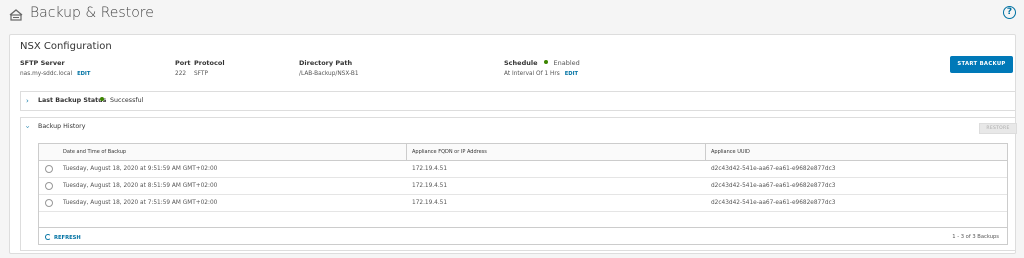  What do you see at coordinates (512, 14) in the screenshot?
I see `page-header: Backup & Restore ?` at bounding box center [512, 14].